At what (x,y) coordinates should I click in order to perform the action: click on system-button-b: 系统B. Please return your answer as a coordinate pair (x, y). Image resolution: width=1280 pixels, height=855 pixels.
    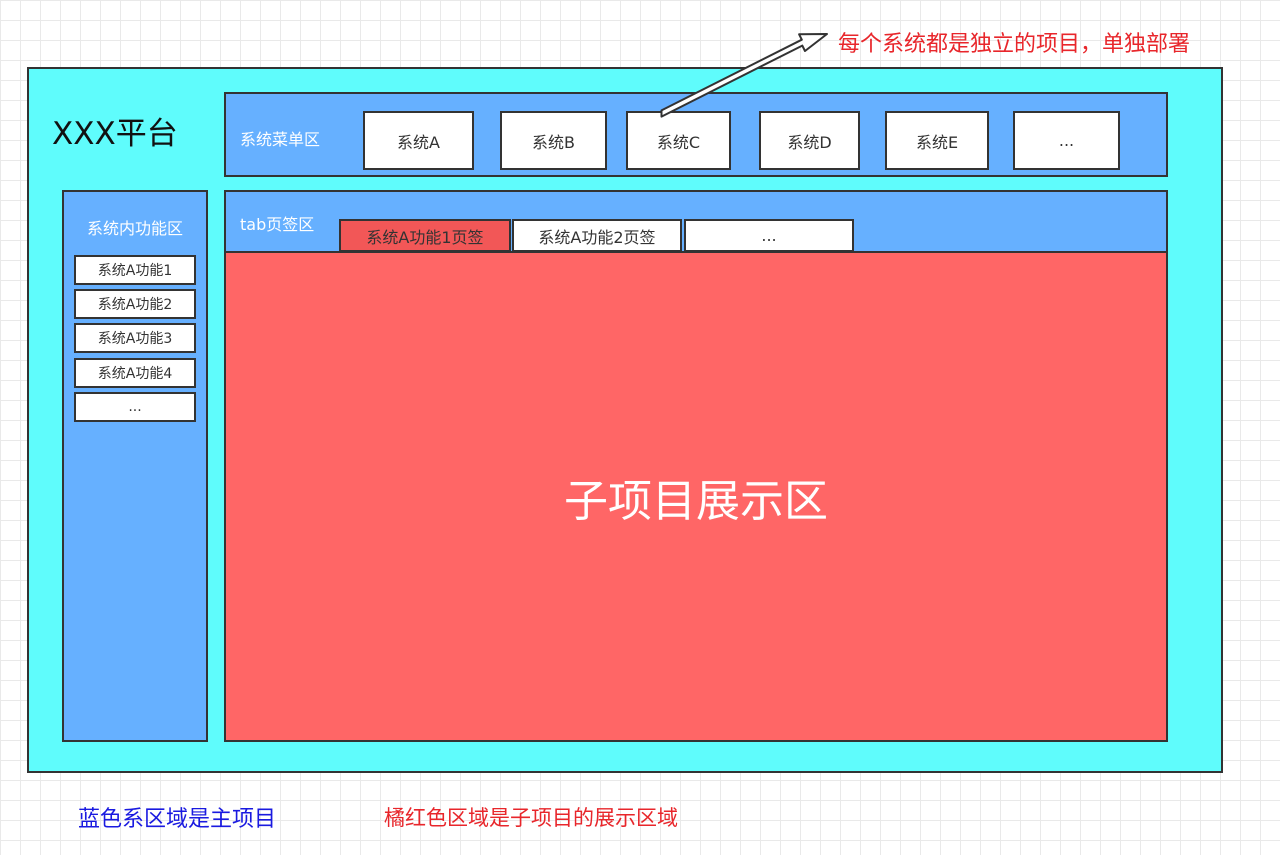
    Looking at the image, I should click on (553, 140).